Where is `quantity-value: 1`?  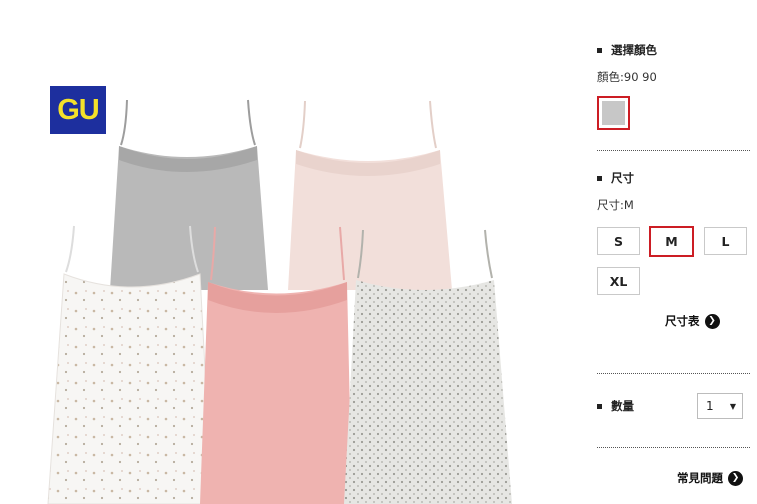 quantity-value: 1 is located at coordinates (710, 406).